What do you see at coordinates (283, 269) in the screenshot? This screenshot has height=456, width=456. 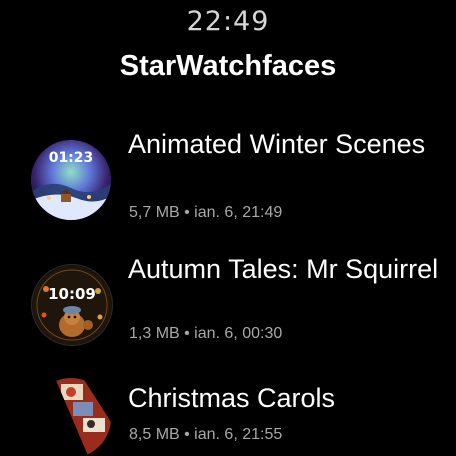 I see `watchface-name: Autumn Tales: Mr Squirrel` at bounding box center [283, 269].